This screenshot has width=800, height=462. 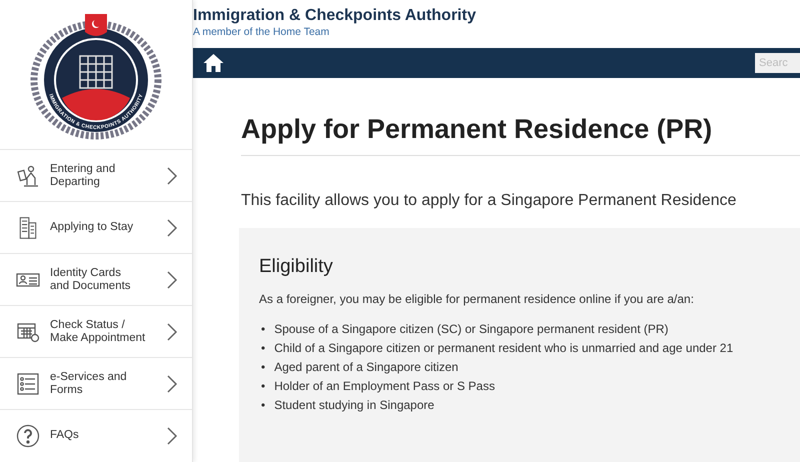 I want to click on eligibility-item: Student studying in Singapore, so click(x=354, y=405).